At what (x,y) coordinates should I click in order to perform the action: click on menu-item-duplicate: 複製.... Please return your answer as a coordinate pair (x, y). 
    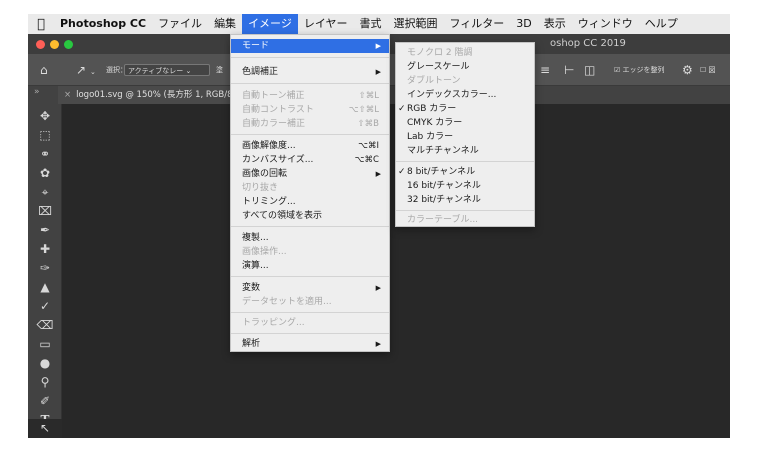
    Looking at the image, I should click on (310, 238).